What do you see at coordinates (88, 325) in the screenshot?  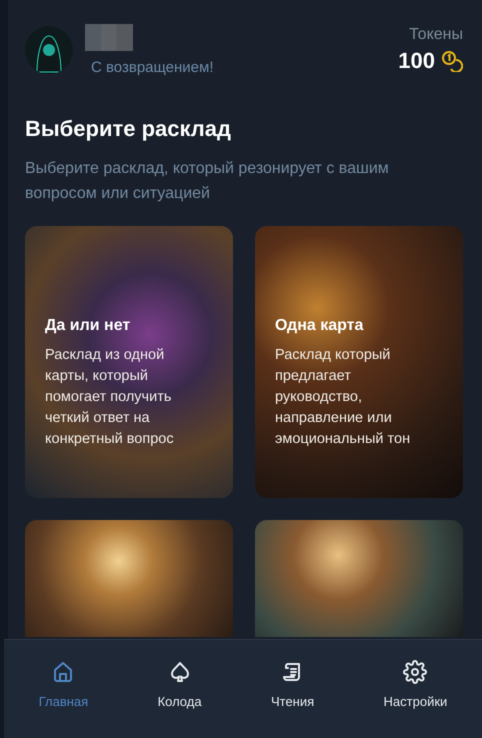 I see `spread-title: Да или нет` at bounding box center [88, 325].